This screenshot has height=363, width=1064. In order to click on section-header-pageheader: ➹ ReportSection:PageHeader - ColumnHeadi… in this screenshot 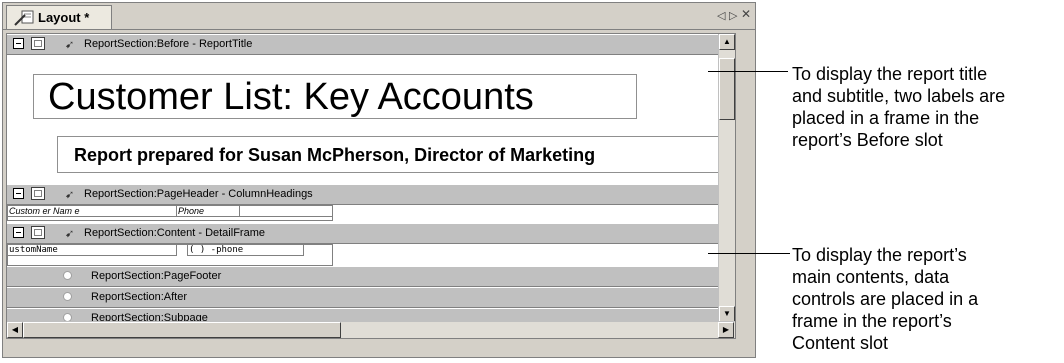, I will do `click(371, 194)`.